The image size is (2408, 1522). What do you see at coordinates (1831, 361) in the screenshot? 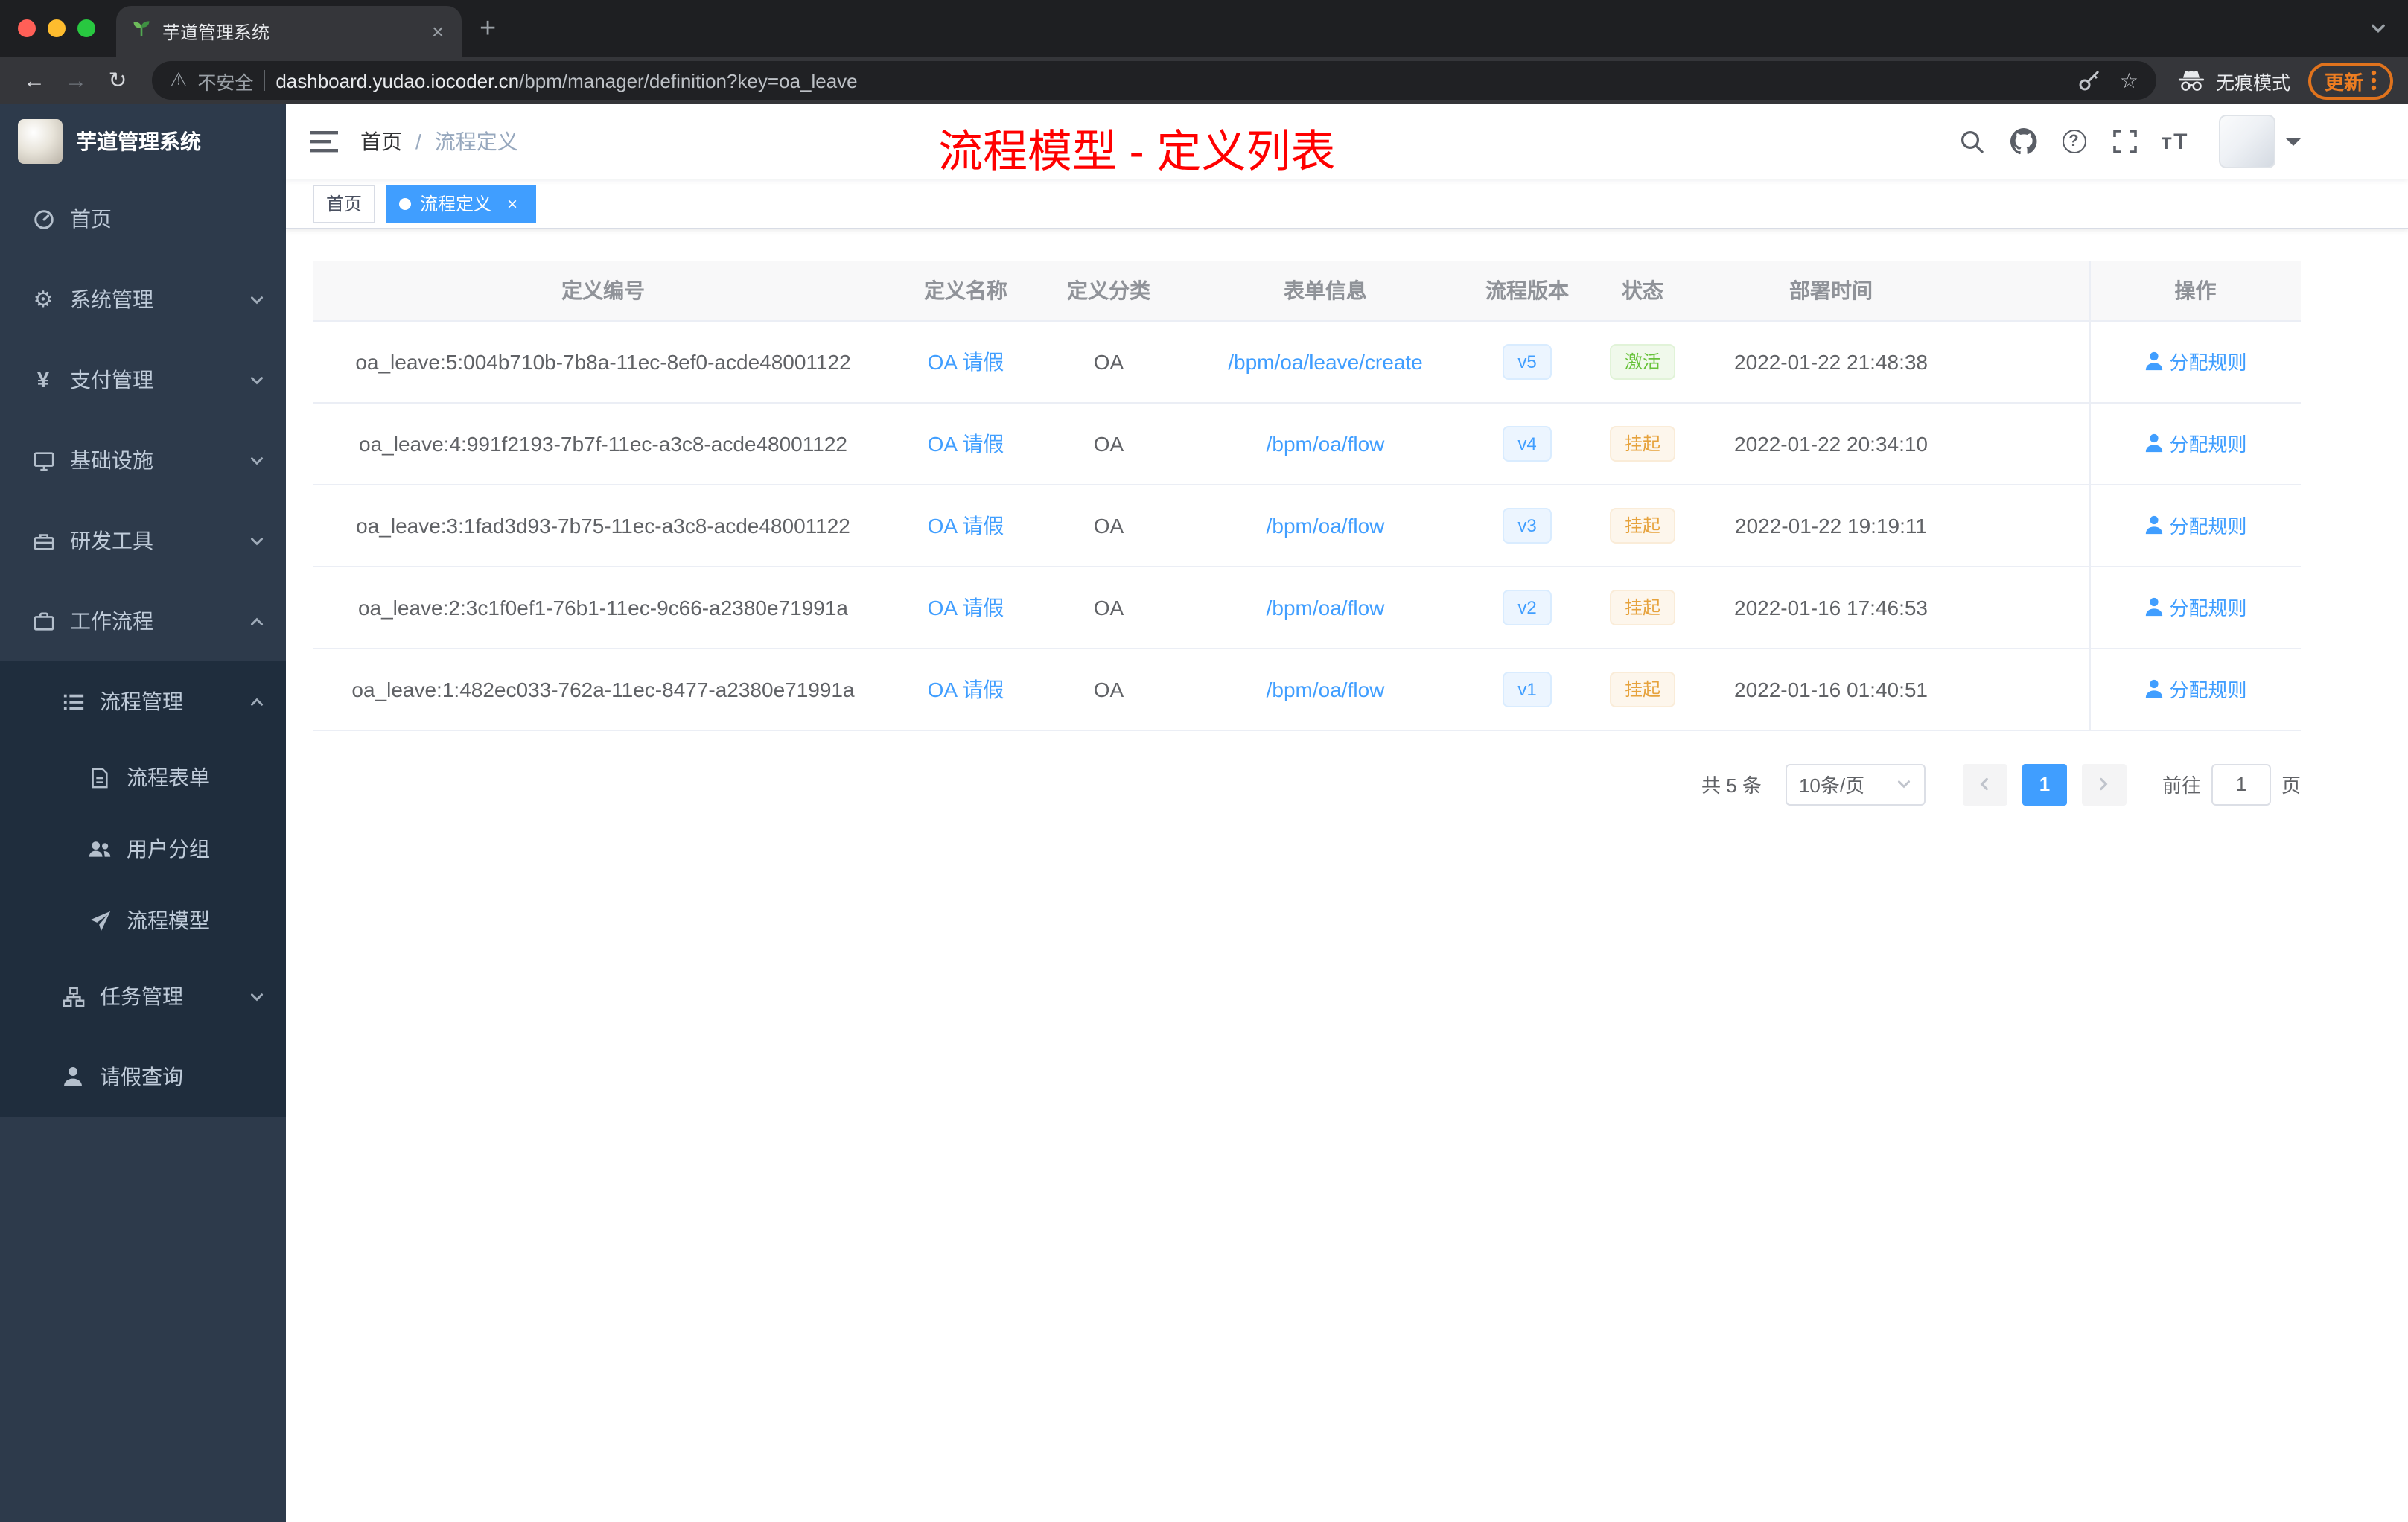
I see `cell-deploy-time: 2022-01-22 21:48:38` at bounding box center [1831, 361].